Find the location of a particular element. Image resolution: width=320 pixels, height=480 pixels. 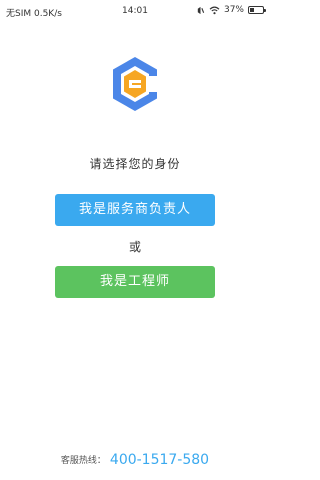

status-bar: 无SIM 0.5K/s 14:01 37% is located at coordinates (135, 11).